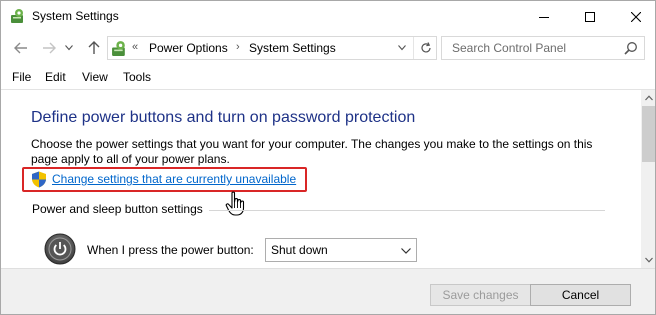  I want to click on forward-button, so click(49, 48).